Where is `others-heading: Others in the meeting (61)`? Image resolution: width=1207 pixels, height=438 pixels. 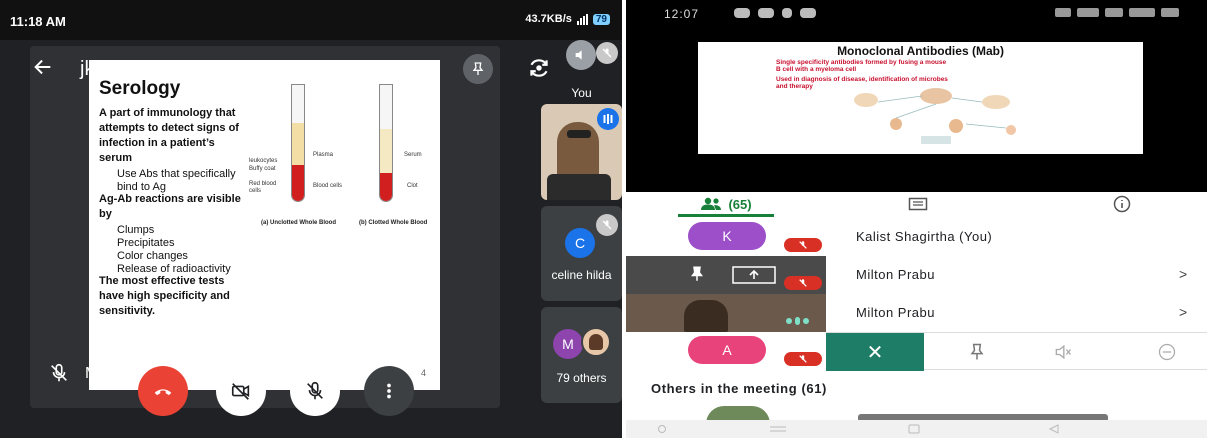
others-heading: Others in the meeting (61) is located at coordinates (739, 388).